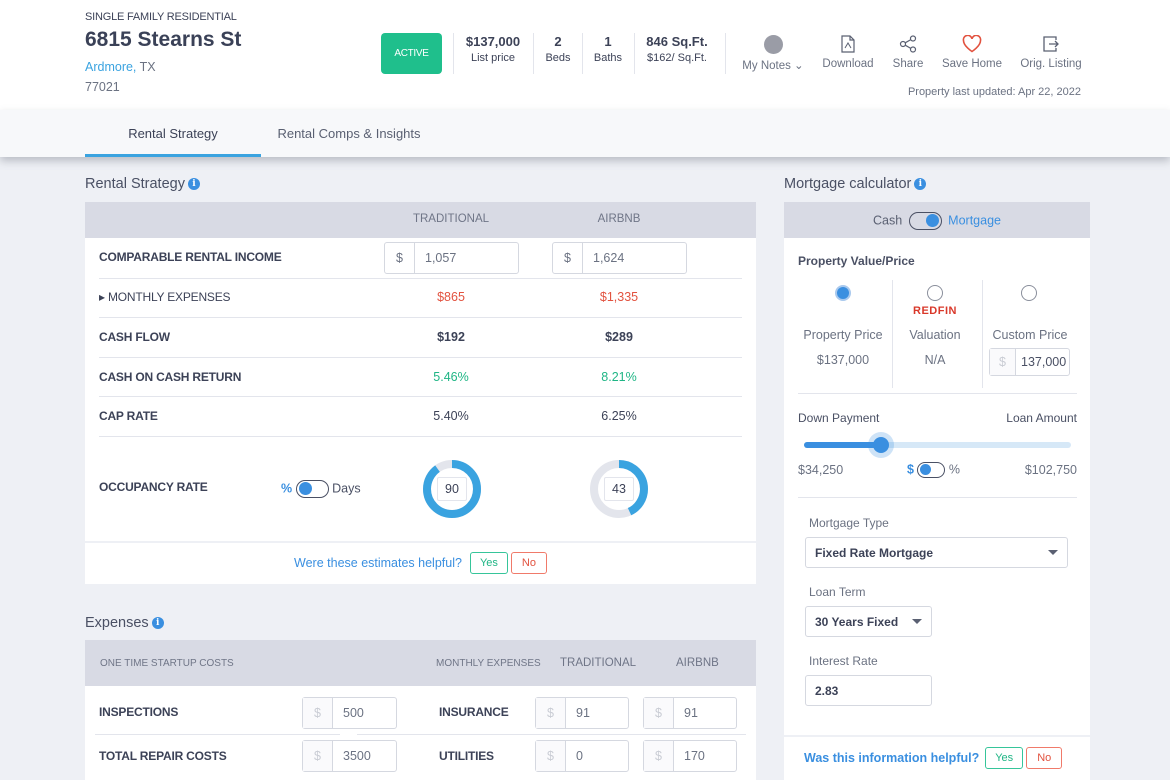  What do you see at coordinates (452, 489) in the screenshot?
I see `traditional-occupancy-value: 90` at bounding box center [452, 489].